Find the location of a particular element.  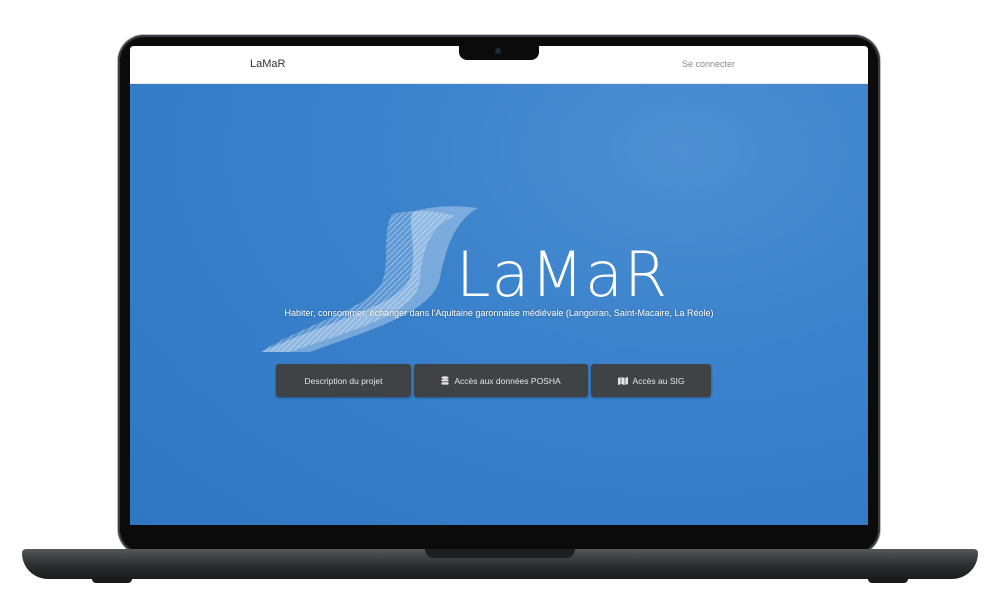

laptop-foot-left is located at coordinates (112, 580).